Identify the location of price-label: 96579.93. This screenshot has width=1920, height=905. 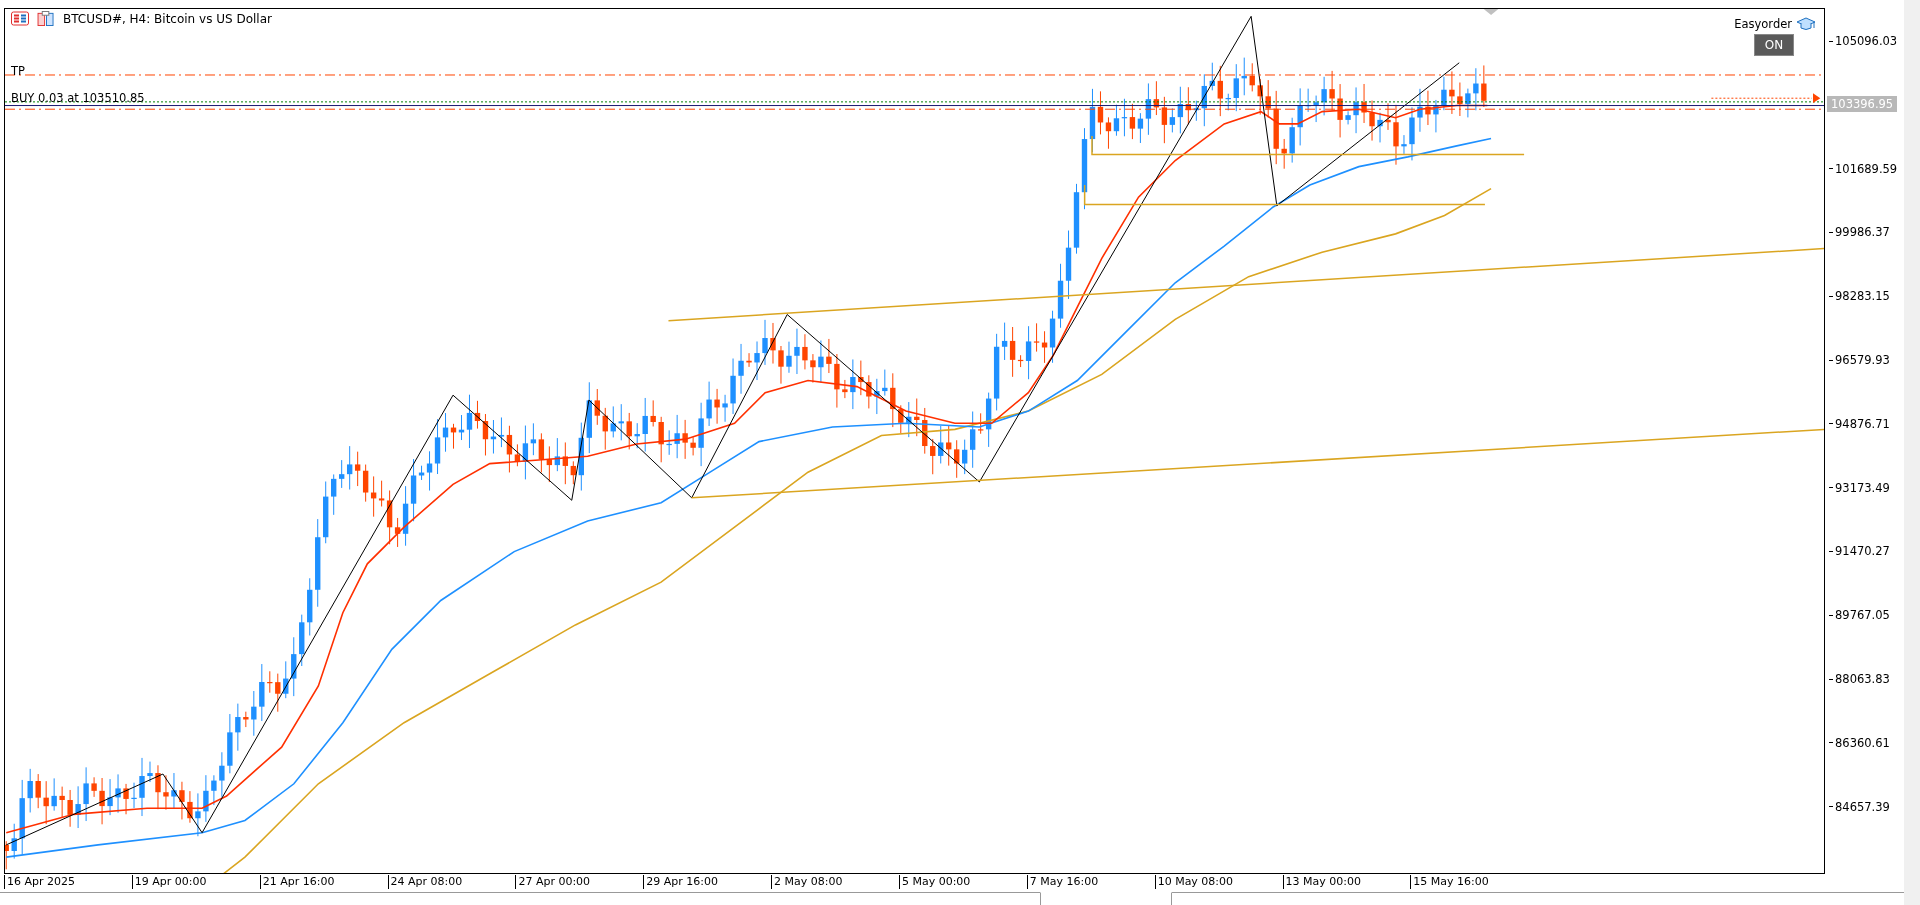
(1859, 360).